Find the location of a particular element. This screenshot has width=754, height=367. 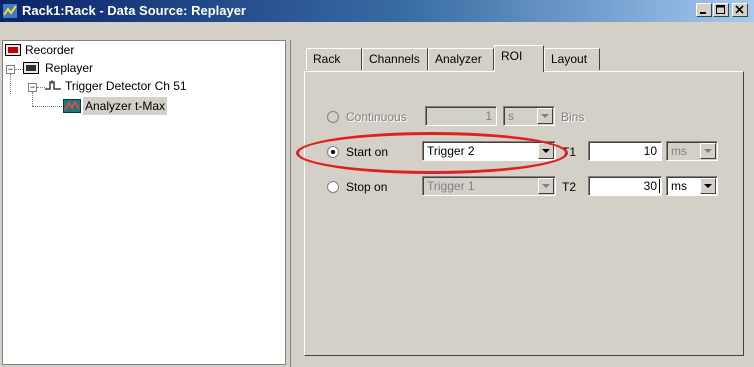

bins-label: Bins is located at coordinates (573, 117).